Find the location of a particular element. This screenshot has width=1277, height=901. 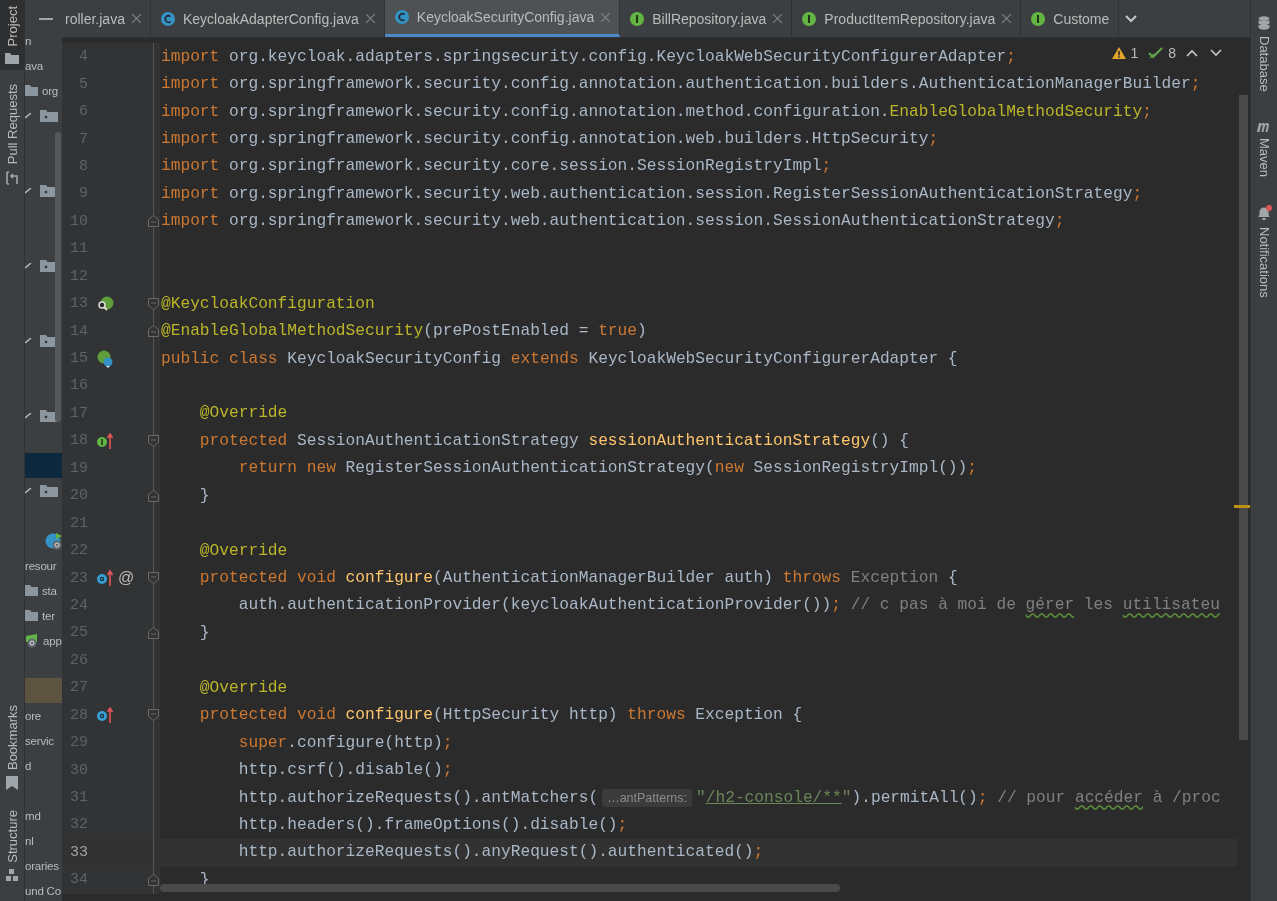

editor-tab: KeycloakSecurityConfig.java is located at coordinates (502, 18).